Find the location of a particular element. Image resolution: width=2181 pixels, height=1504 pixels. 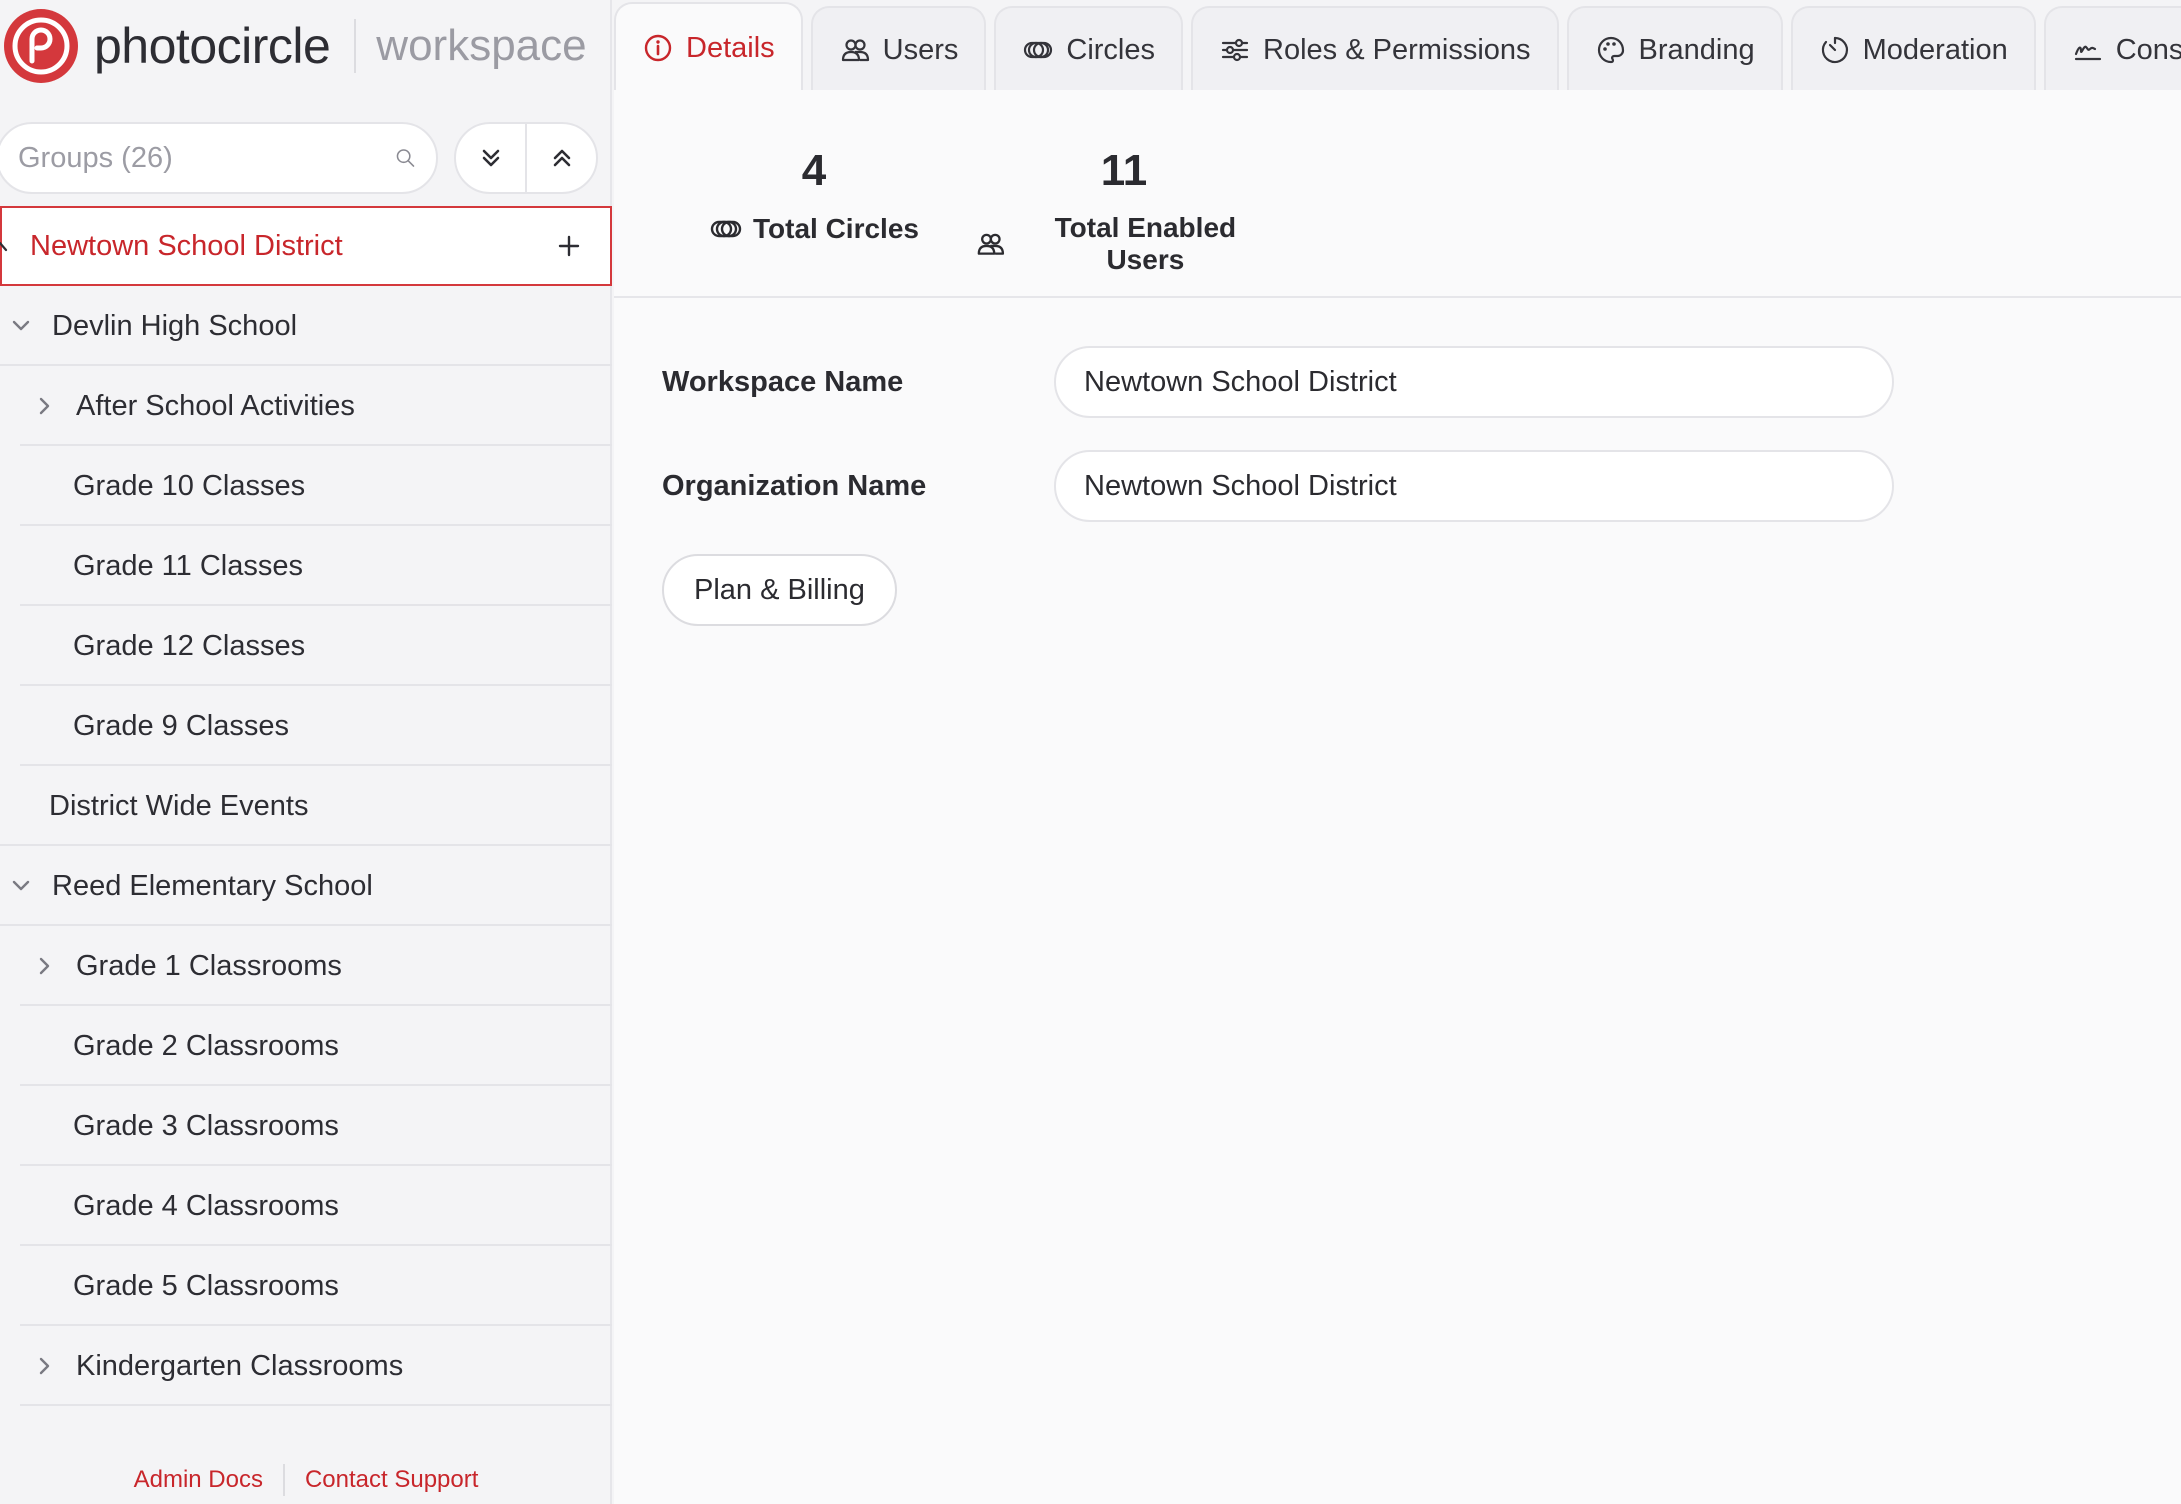

tab-label: Circles is located at coordinates (1111, 49).